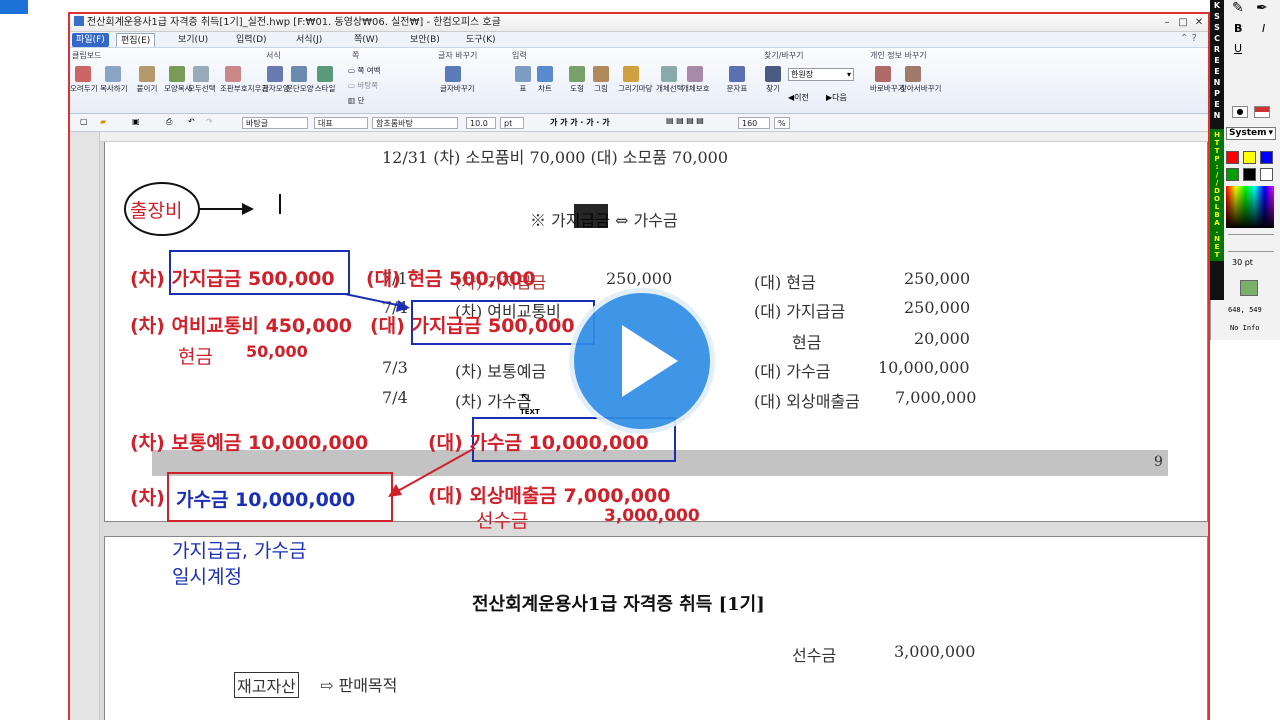 The width and height of the screenshot is (1280, 720). I want to click on vertical-label-letter: R, so click(1217, 49).